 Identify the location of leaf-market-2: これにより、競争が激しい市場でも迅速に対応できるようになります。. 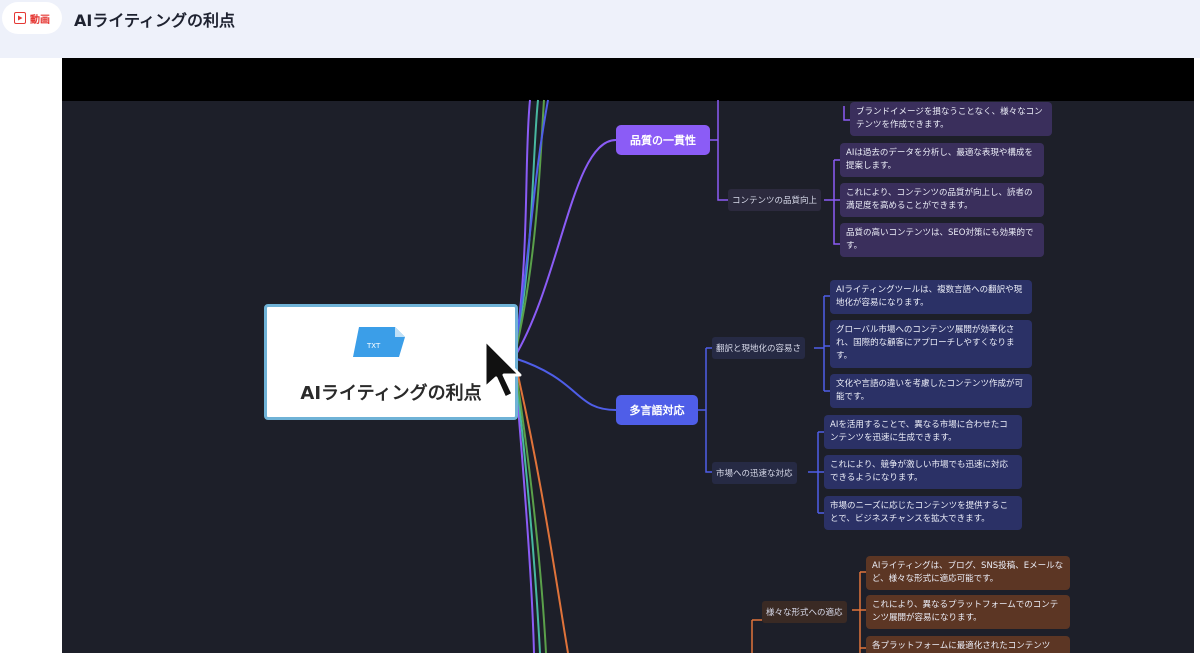
(923, 472).